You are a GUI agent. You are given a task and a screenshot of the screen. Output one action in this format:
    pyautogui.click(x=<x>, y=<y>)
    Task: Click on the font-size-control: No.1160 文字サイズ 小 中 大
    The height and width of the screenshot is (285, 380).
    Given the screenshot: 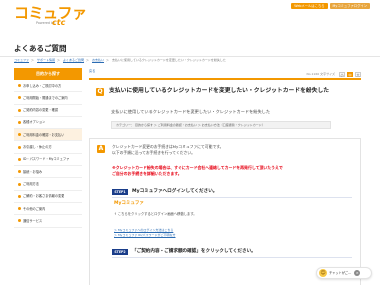 What is the action you would take?
    pyautogui.click(x=334, y=74)
    